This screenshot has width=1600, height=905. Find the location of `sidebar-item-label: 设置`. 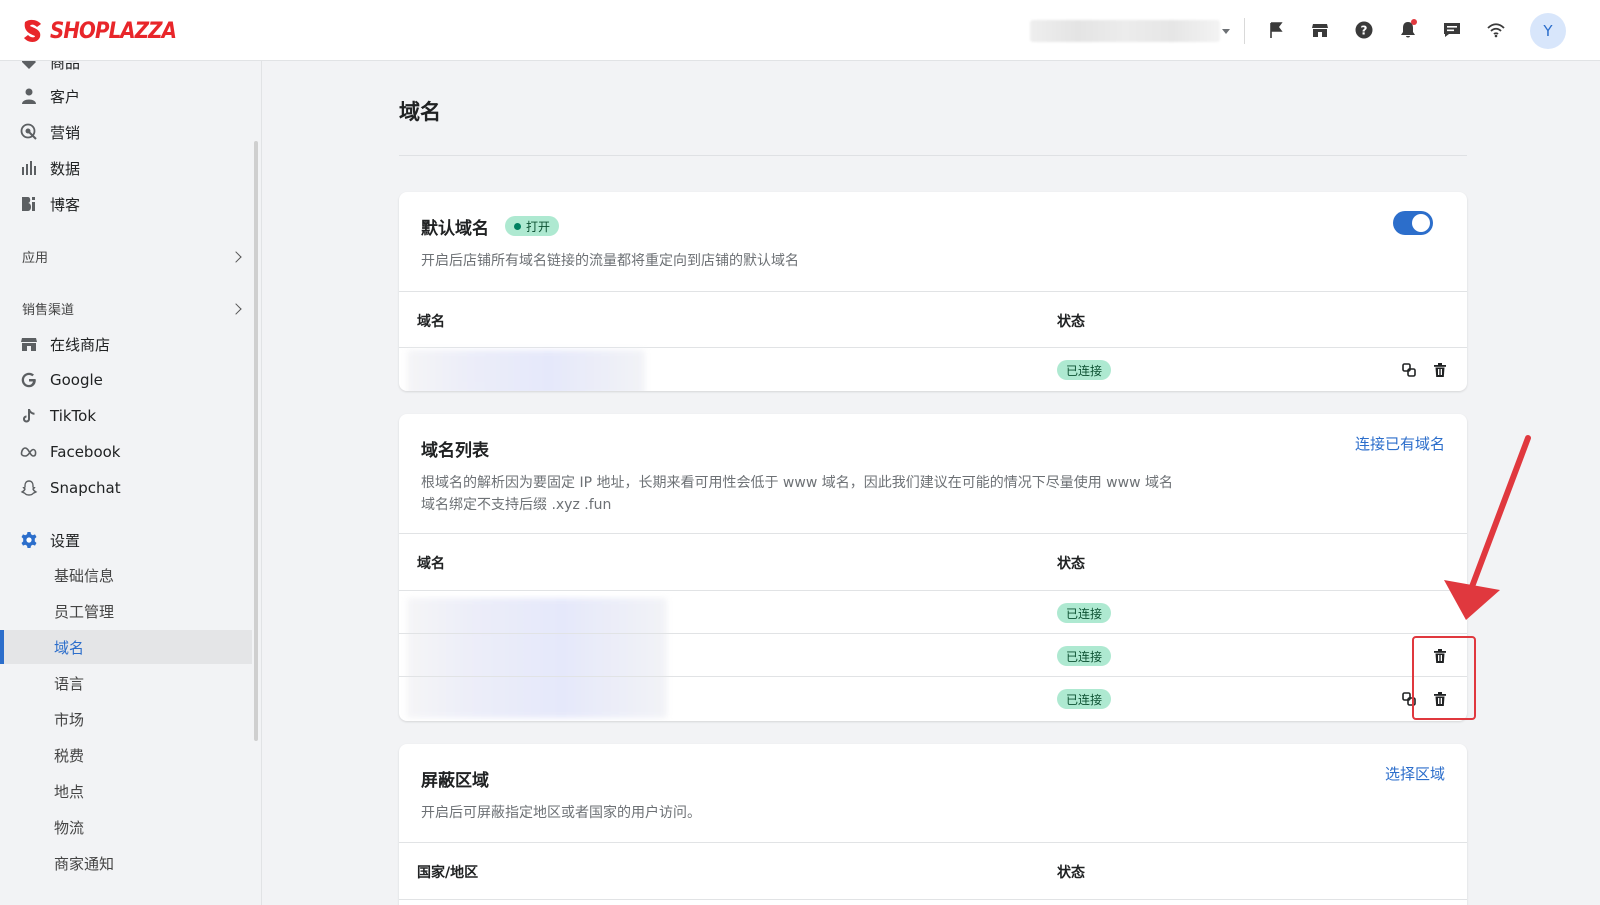

sidebar-item-label: 设置 is located at coordinates (65, 540).